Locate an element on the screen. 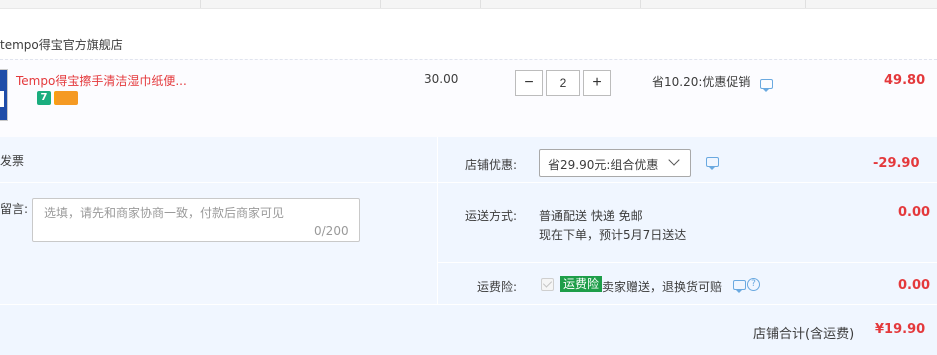 Image resolution: width=937 pixels, height=355 pixels. invoice-option: 发票 is located at coordinates (12, 160).